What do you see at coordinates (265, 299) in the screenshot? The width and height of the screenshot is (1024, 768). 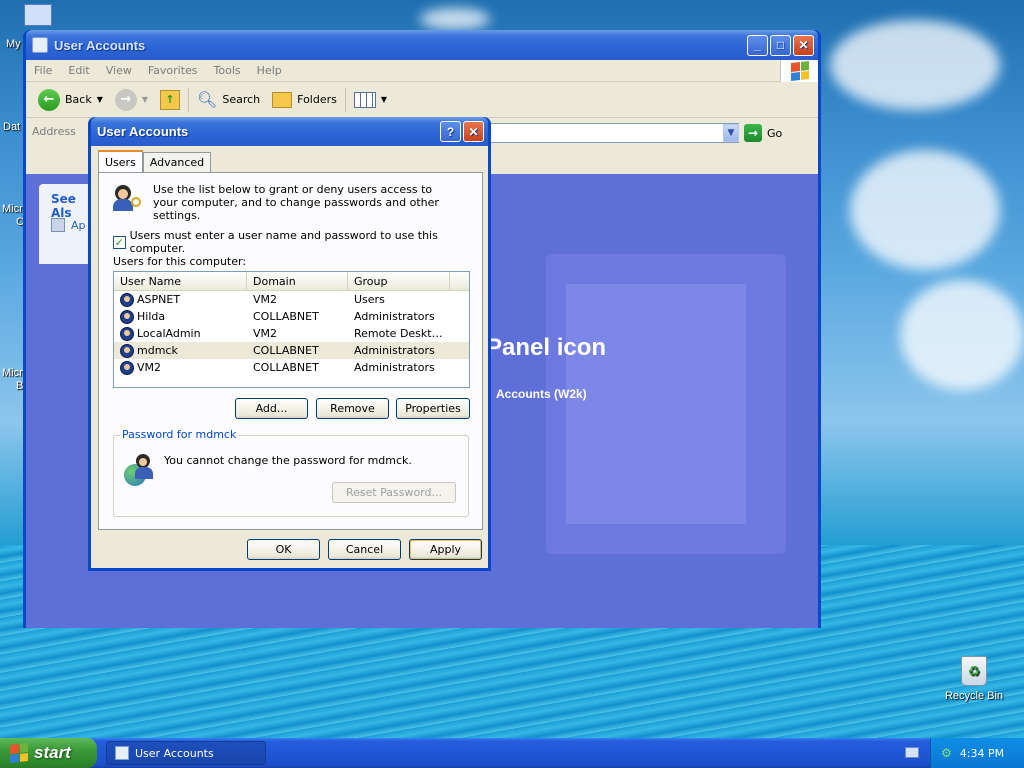 I see `user-domain: VM2` at bounding box center [265, 299].